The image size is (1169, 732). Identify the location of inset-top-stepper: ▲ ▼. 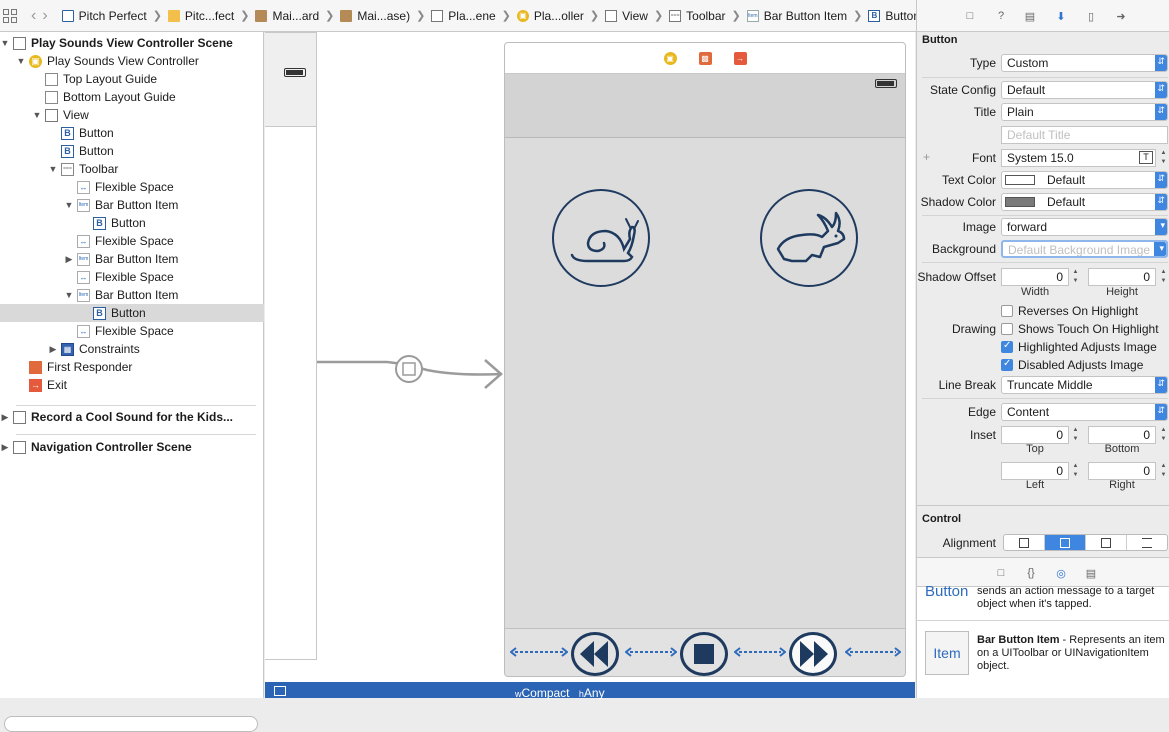
(1075, 435).